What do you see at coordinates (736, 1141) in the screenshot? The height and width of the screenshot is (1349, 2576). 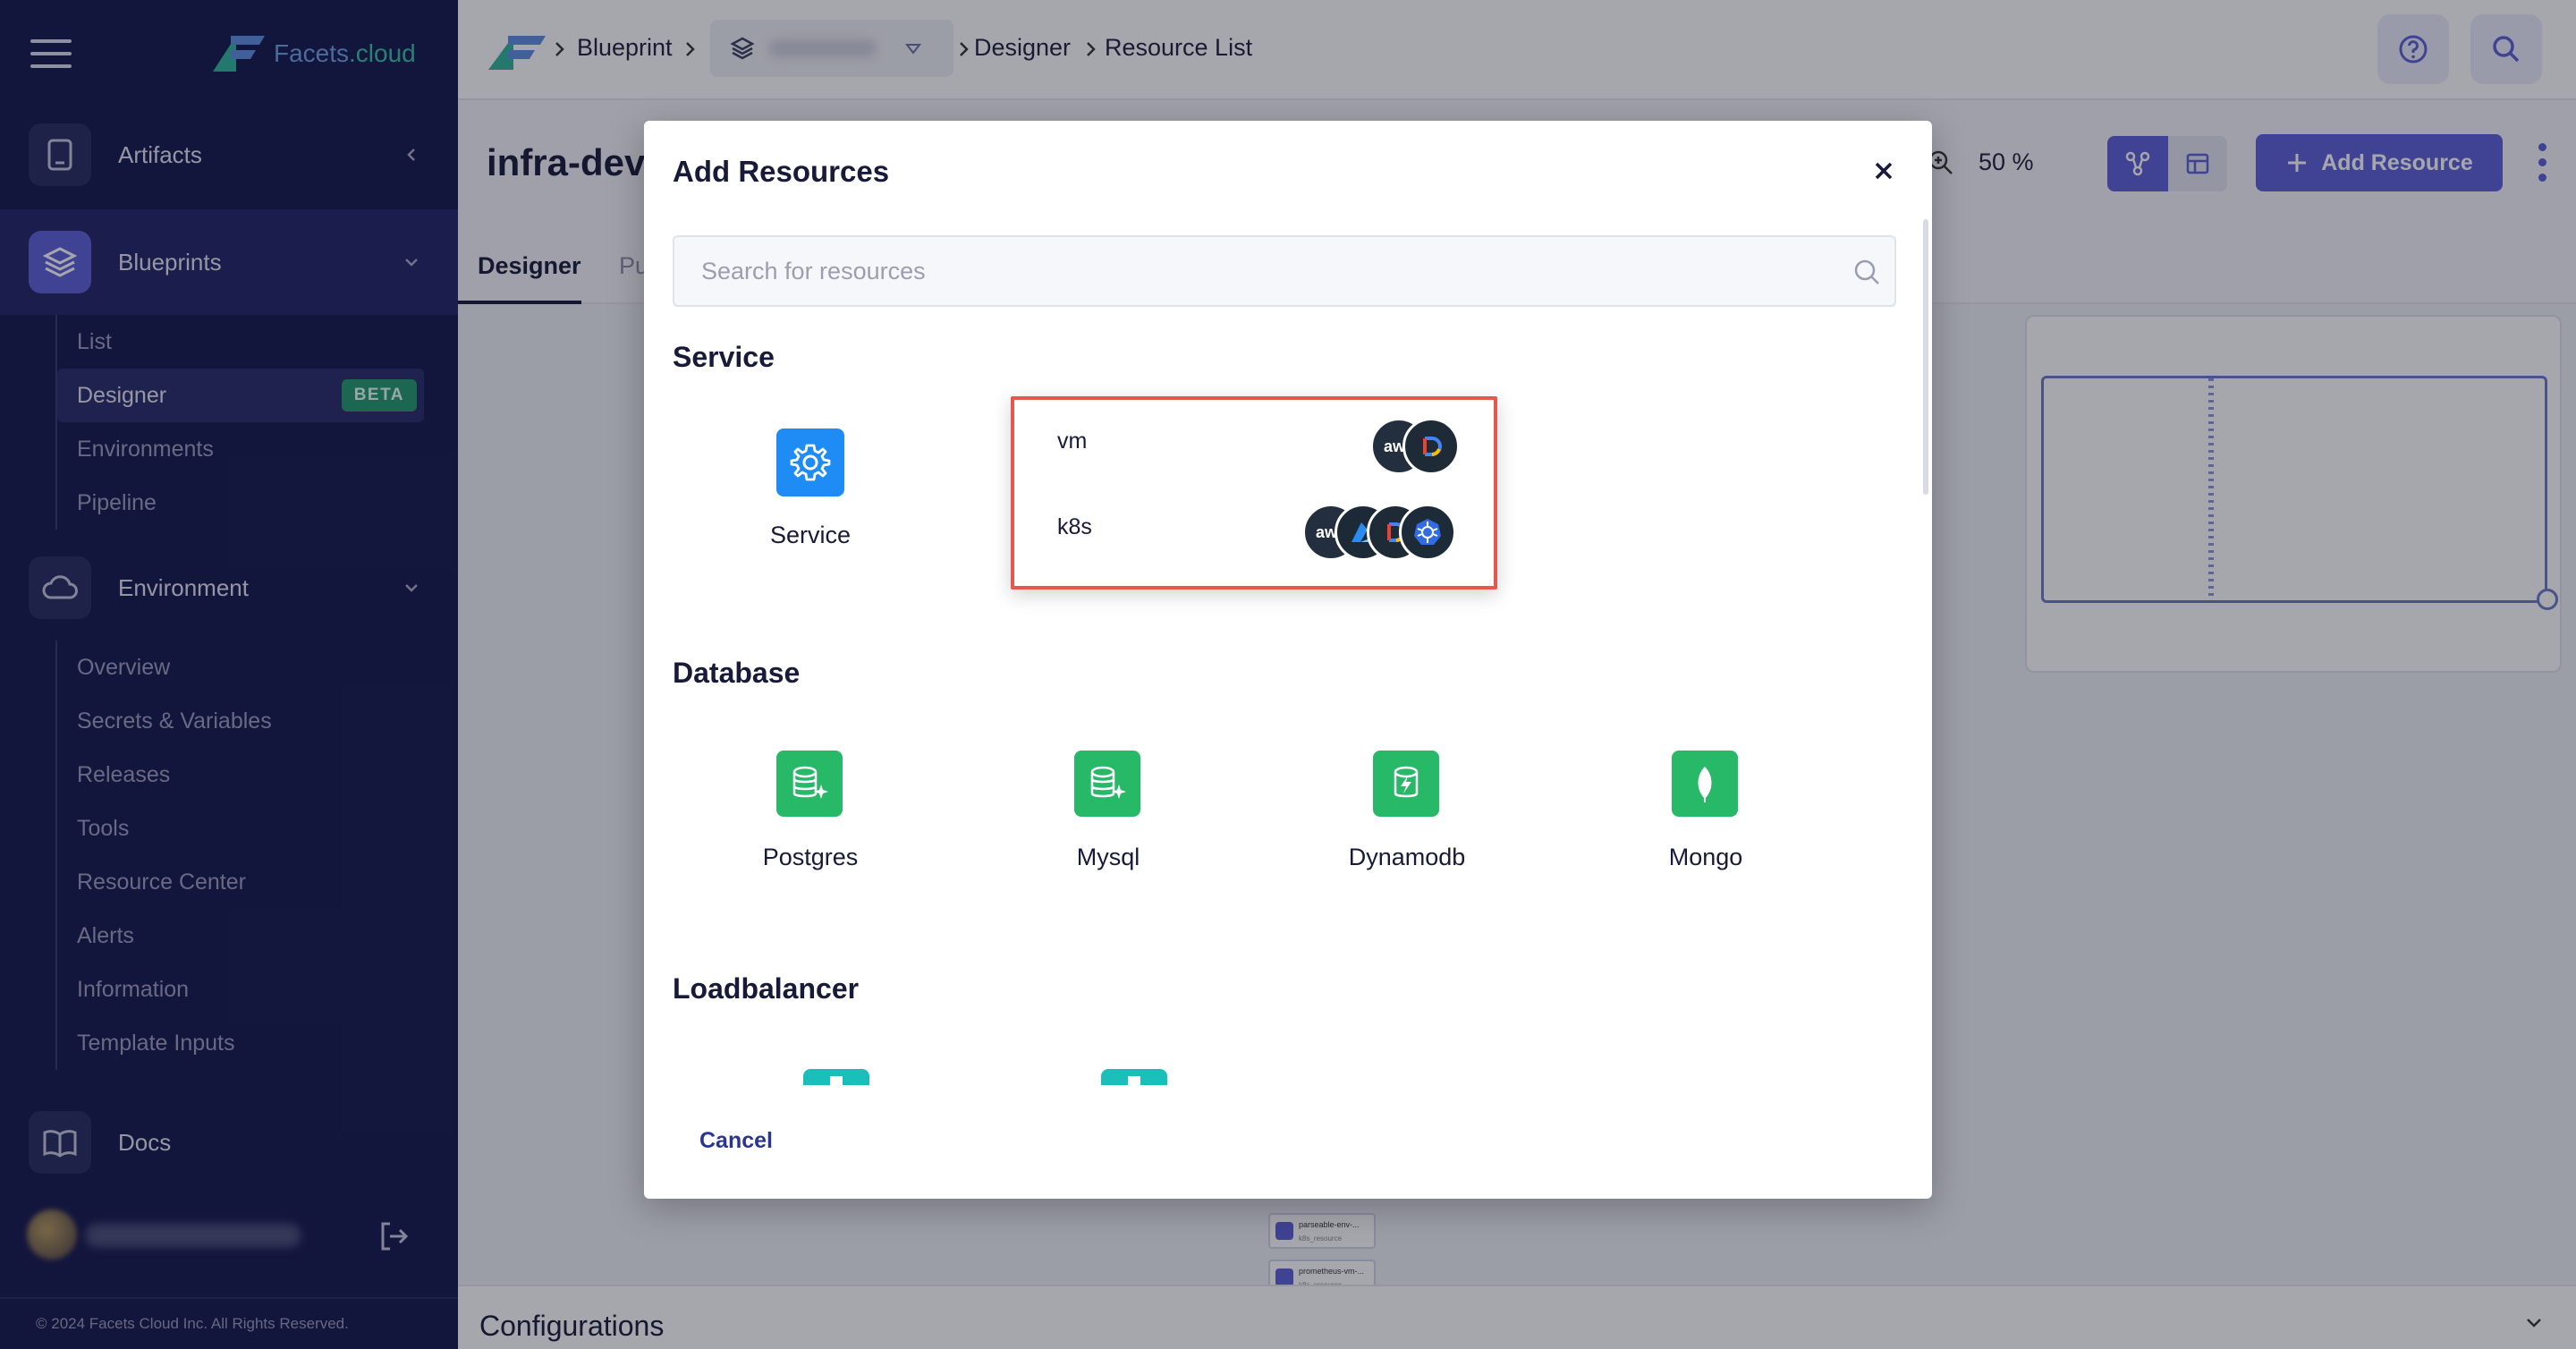 I see `cancel-button: Cancel` at bounding box center [736, 1141].